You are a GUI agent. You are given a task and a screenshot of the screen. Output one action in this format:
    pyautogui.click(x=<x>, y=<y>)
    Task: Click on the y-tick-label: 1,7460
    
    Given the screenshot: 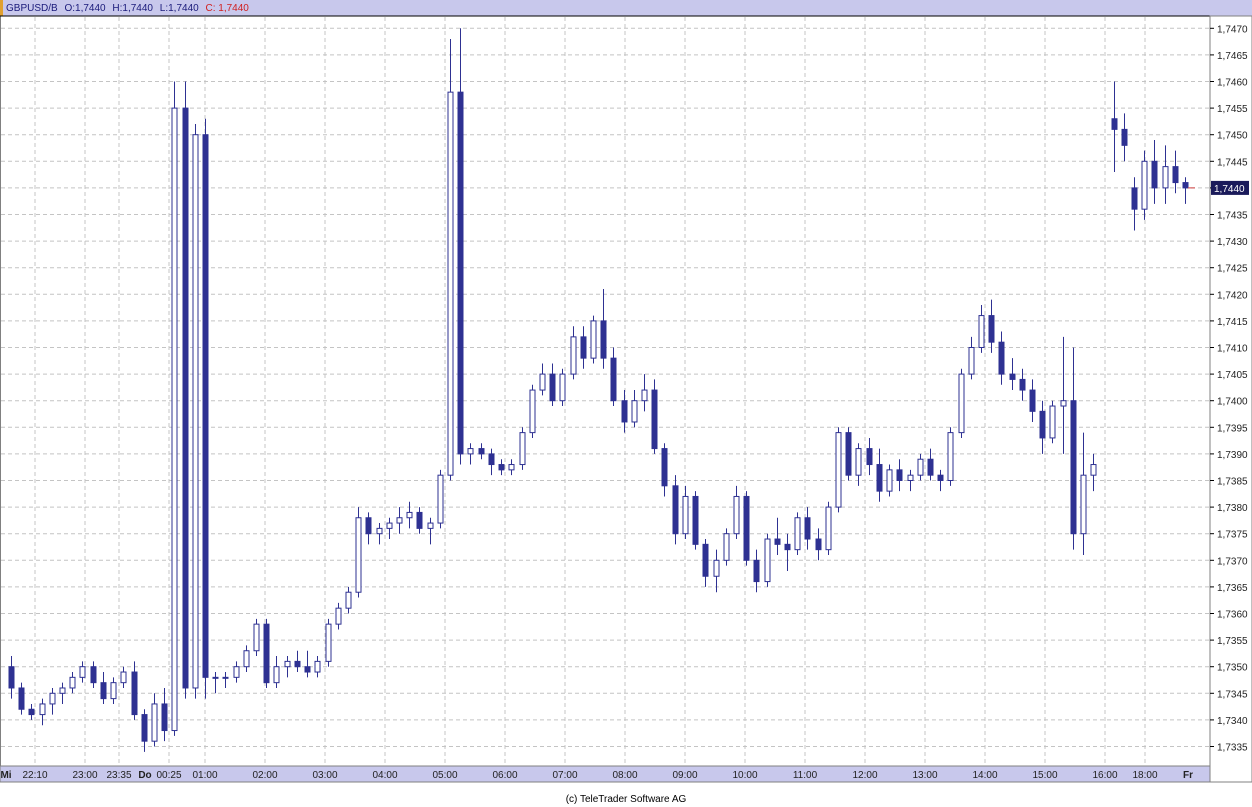 What is the action you would take?
    pyautogui.click(x=1232, y=83)
    